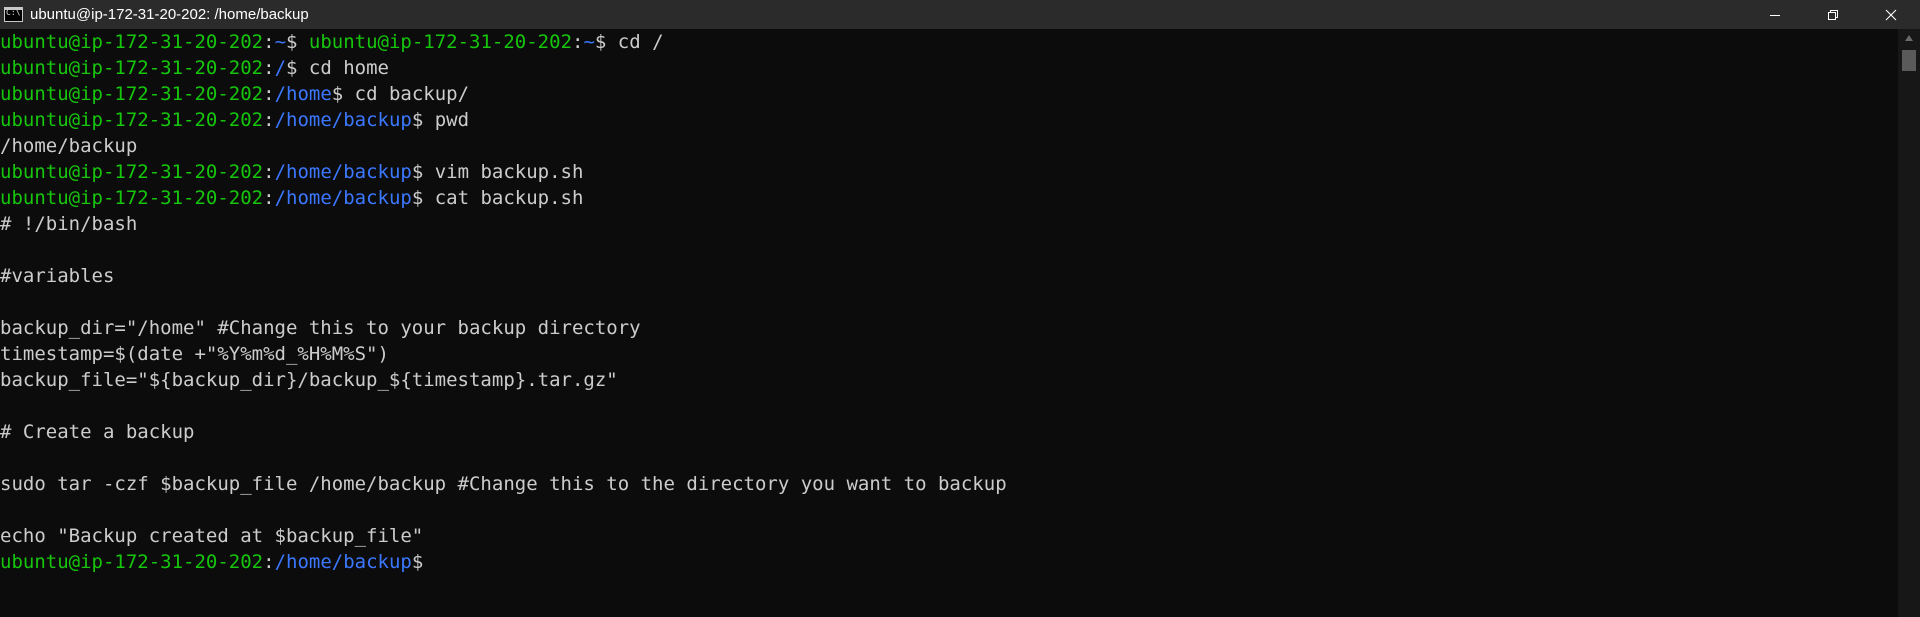 Image resolution: width=1920 pixels, height=617 pixels. I want to click on window-controls, so click(1833, 14).